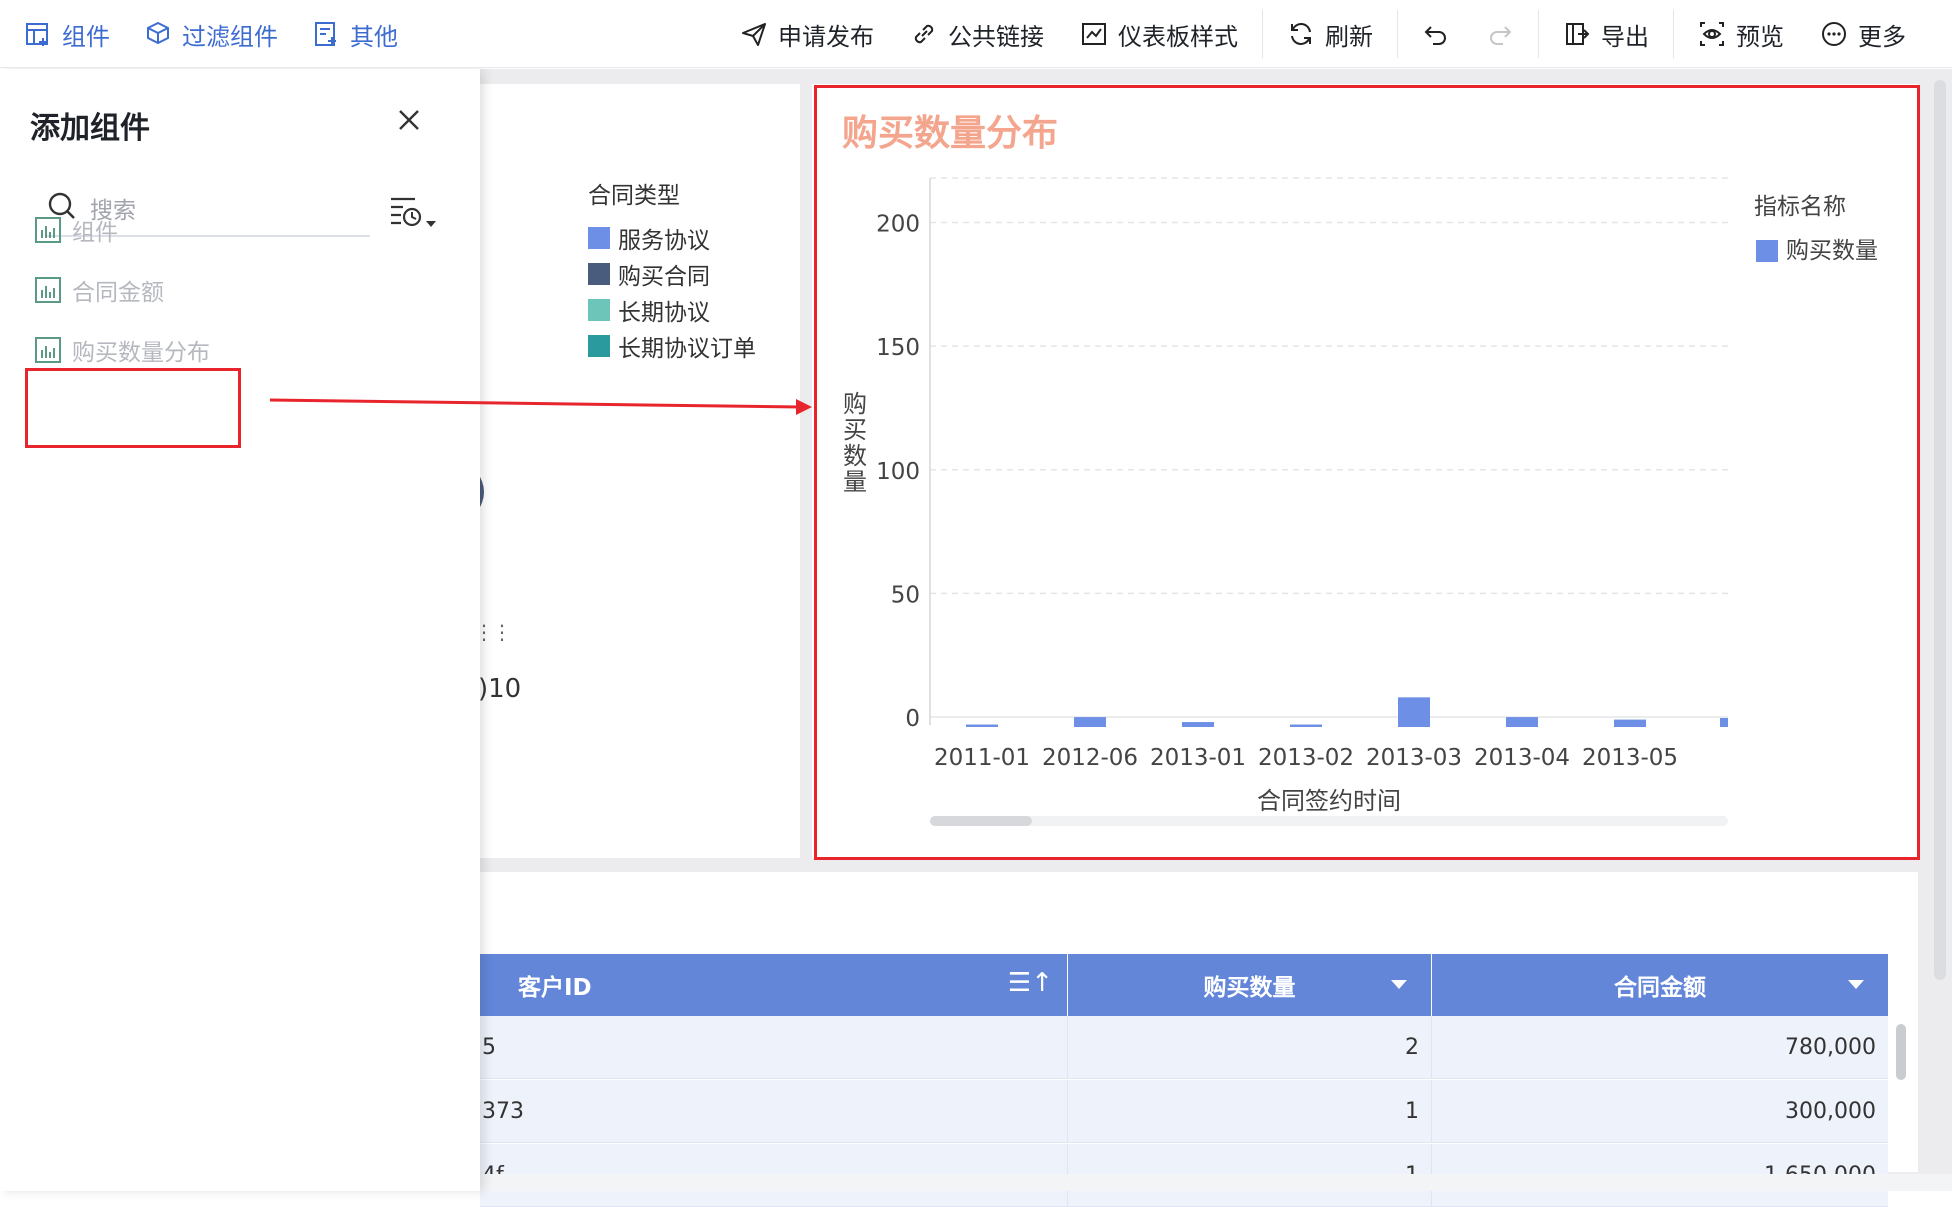  What do you see at coordinates (38, 34) in the screenshot?
I see `add-component-icon` at bounding box center [38, 34].